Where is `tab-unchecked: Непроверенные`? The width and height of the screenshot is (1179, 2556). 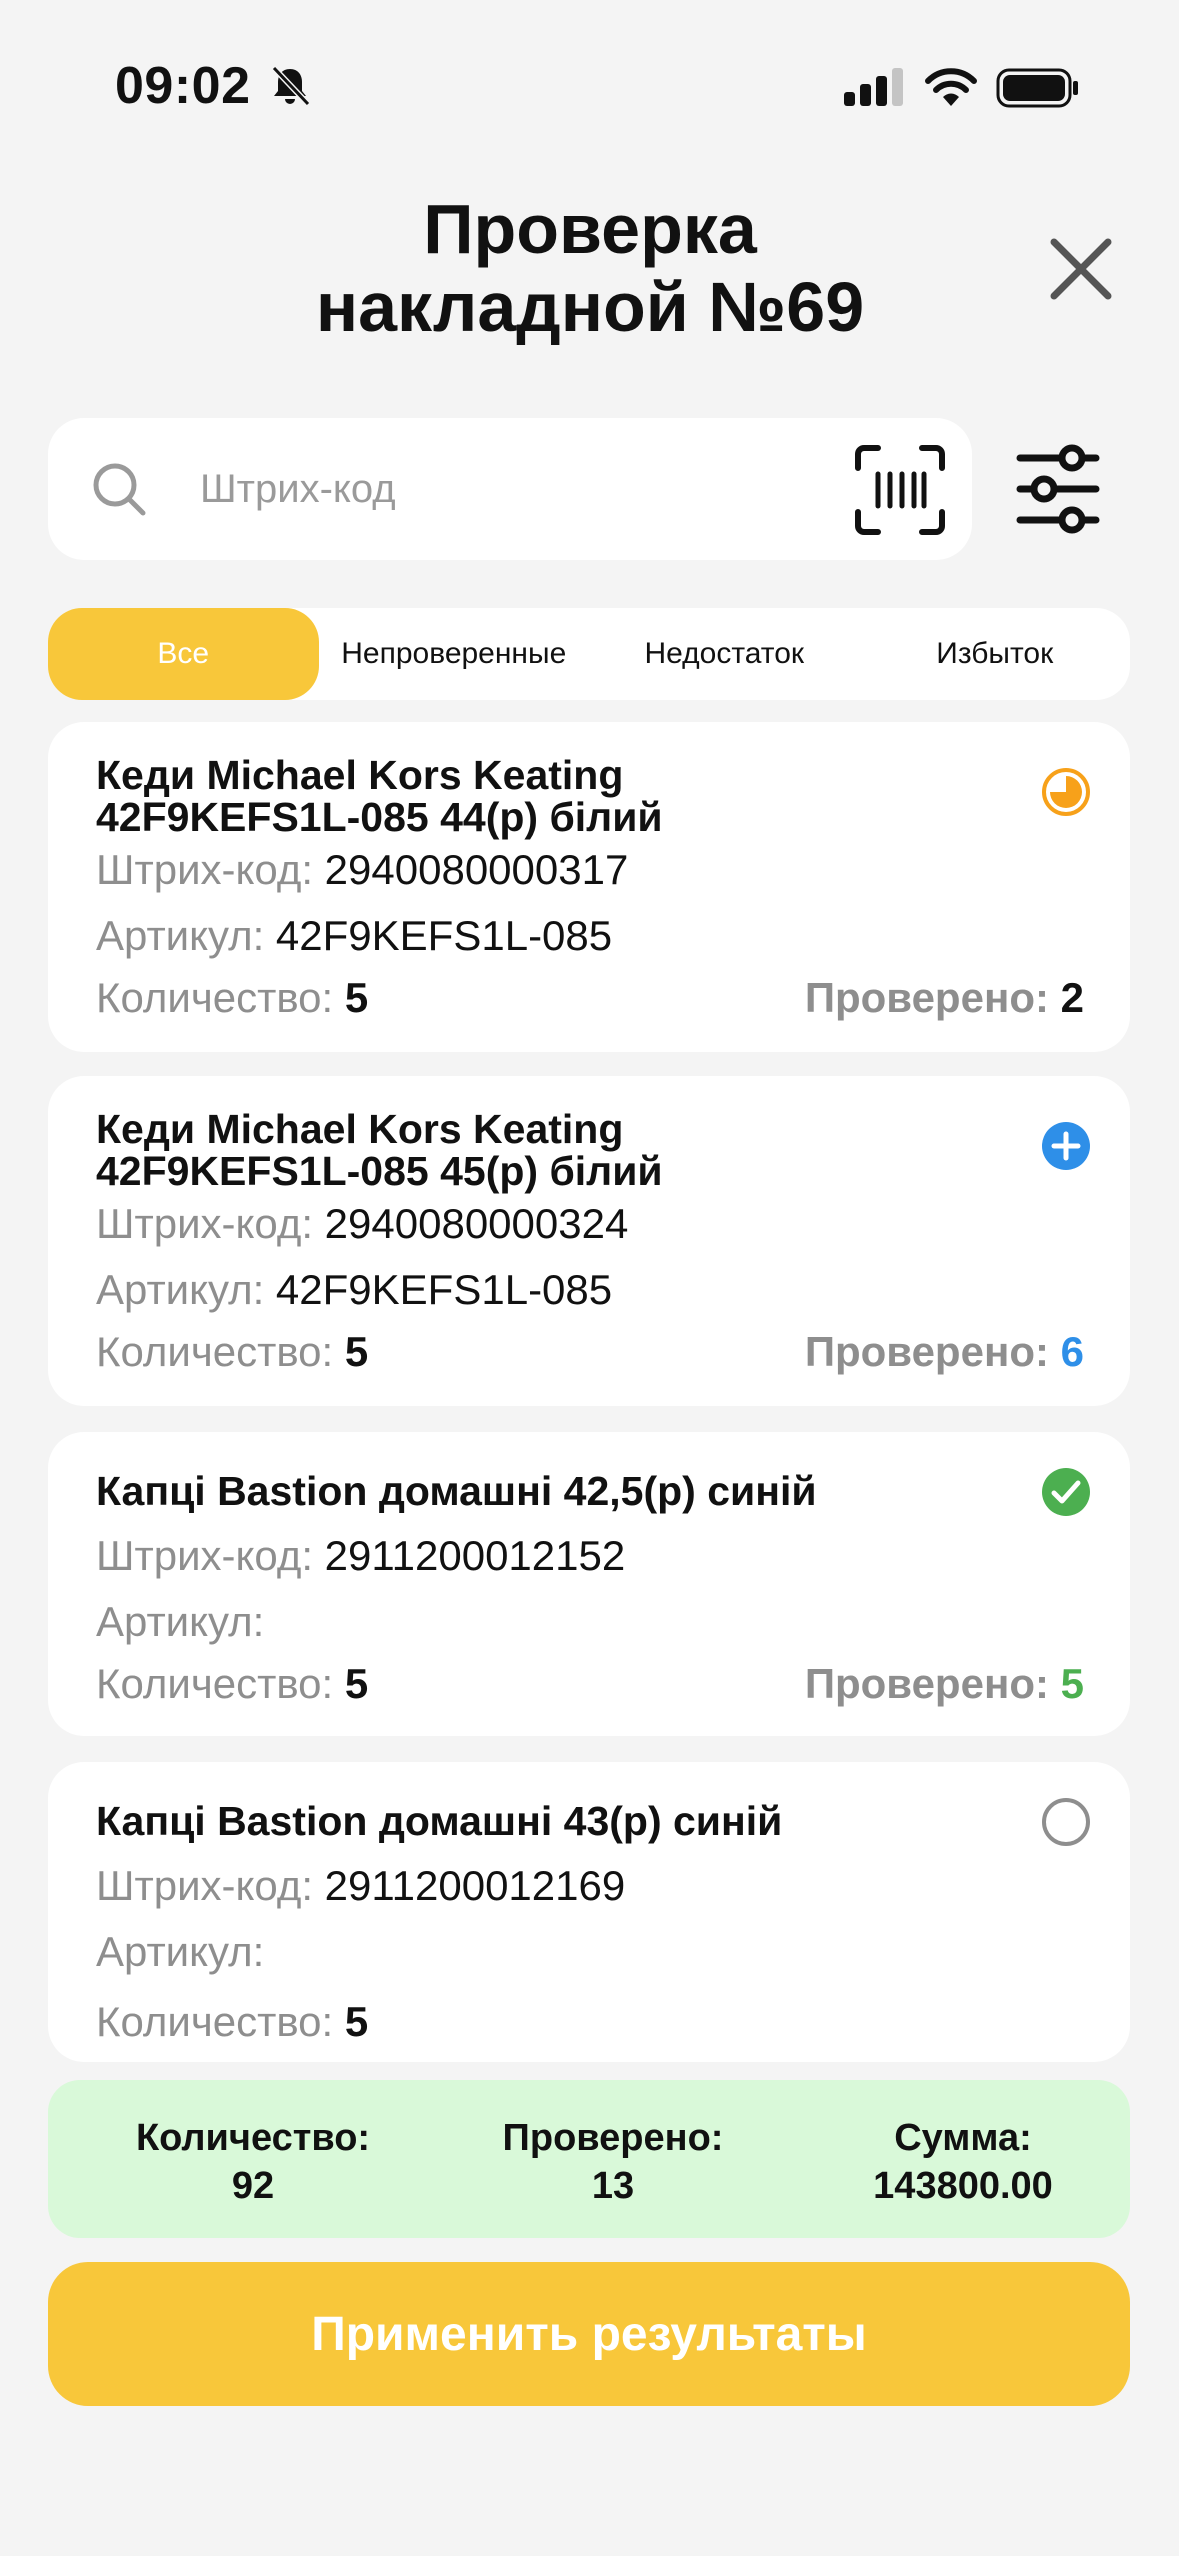 tab-unchecked: Непроверенные is located at coordinates (454, 654).